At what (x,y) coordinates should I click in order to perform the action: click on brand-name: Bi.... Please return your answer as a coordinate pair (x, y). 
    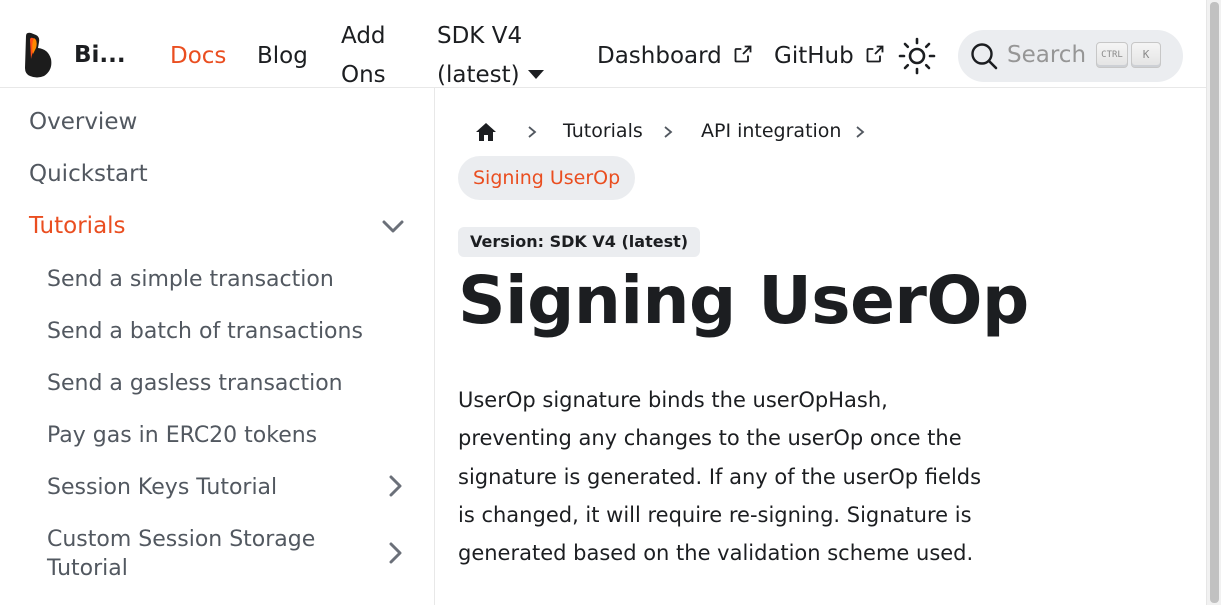
    Looking at the image, I should click on (100, 55).